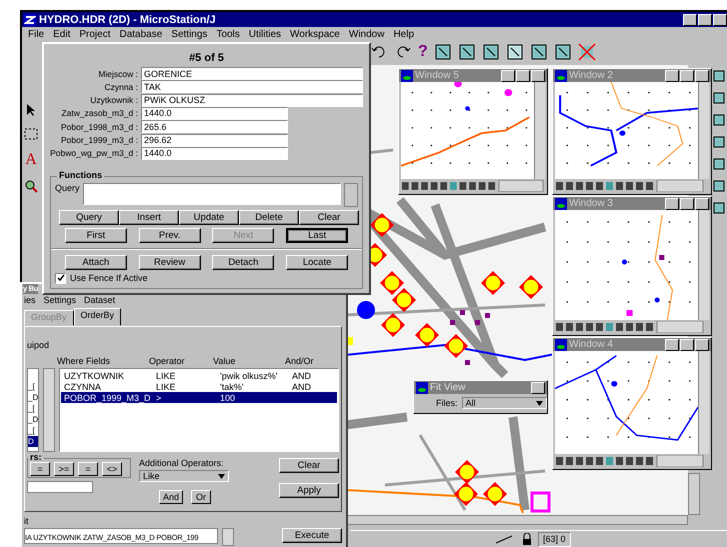 Image resolution: width=727 pixels, height=547 pixels. Describe the element at coordinates (31, 134) in the screenshot. I see `selection-icon` at that location.